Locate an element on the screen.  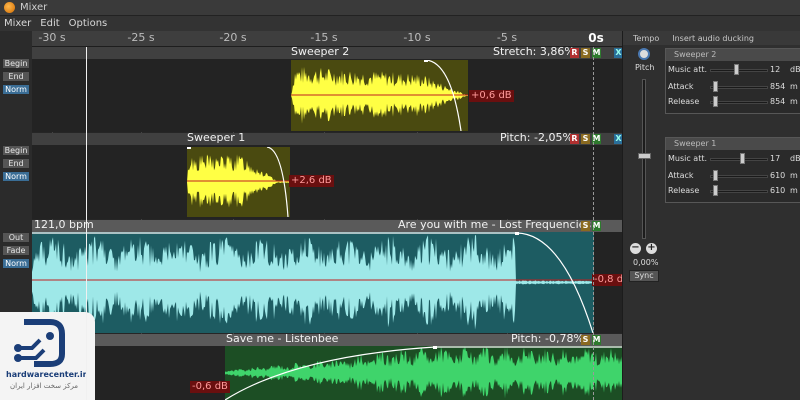
tick-label: -25 s is located at coordinates (141, 37).